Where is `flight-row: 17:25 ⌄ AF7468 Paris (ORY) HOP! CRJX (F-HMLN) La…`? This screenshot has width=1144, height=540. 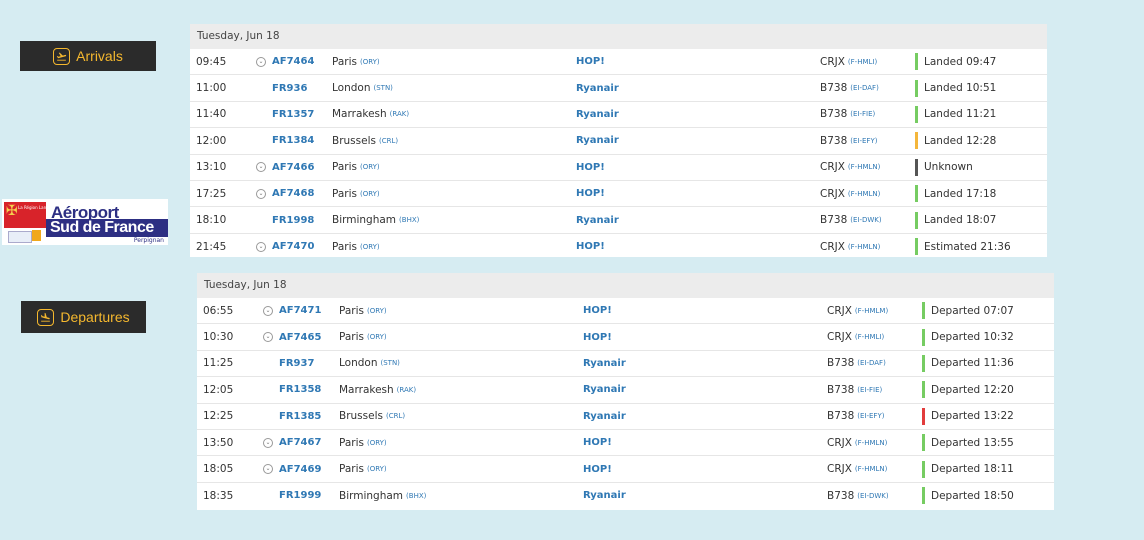
flight-row: 17:25 ⌄ AF7468 Paris (ORY) HOP! CRJX (F-HMLN) La… is located at coordinates (618, 194).